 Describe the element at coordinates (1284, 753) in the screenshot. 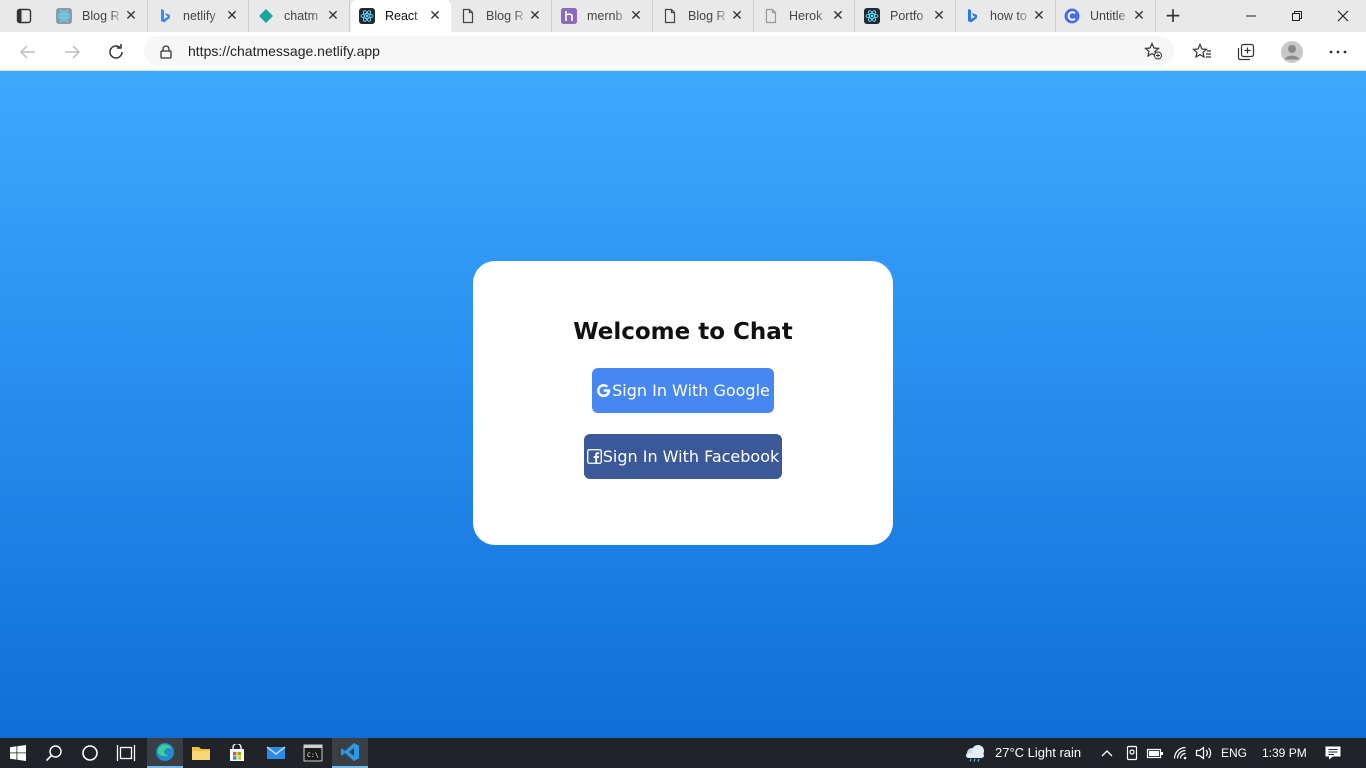

I see `clock: 1:39 PM` at that location.